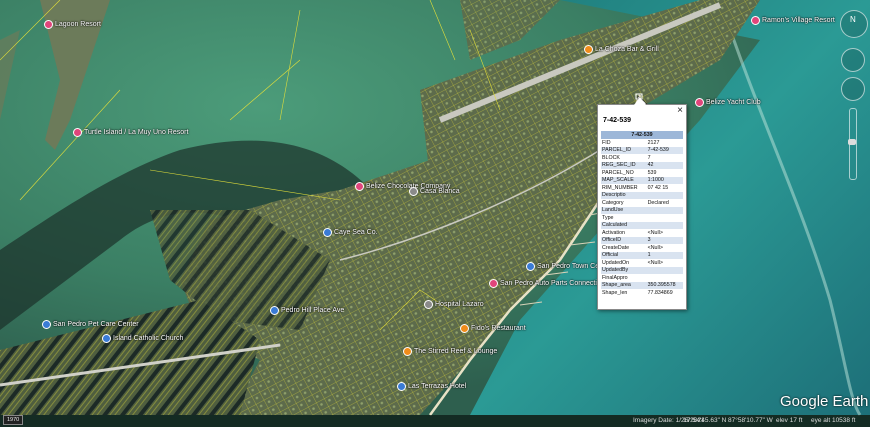 Image resolution: width=870 pixels, height=427 pixels. Describe the element at coordinates (664, 165) in the screenshot. I see `attribute-value: 42` at that location.